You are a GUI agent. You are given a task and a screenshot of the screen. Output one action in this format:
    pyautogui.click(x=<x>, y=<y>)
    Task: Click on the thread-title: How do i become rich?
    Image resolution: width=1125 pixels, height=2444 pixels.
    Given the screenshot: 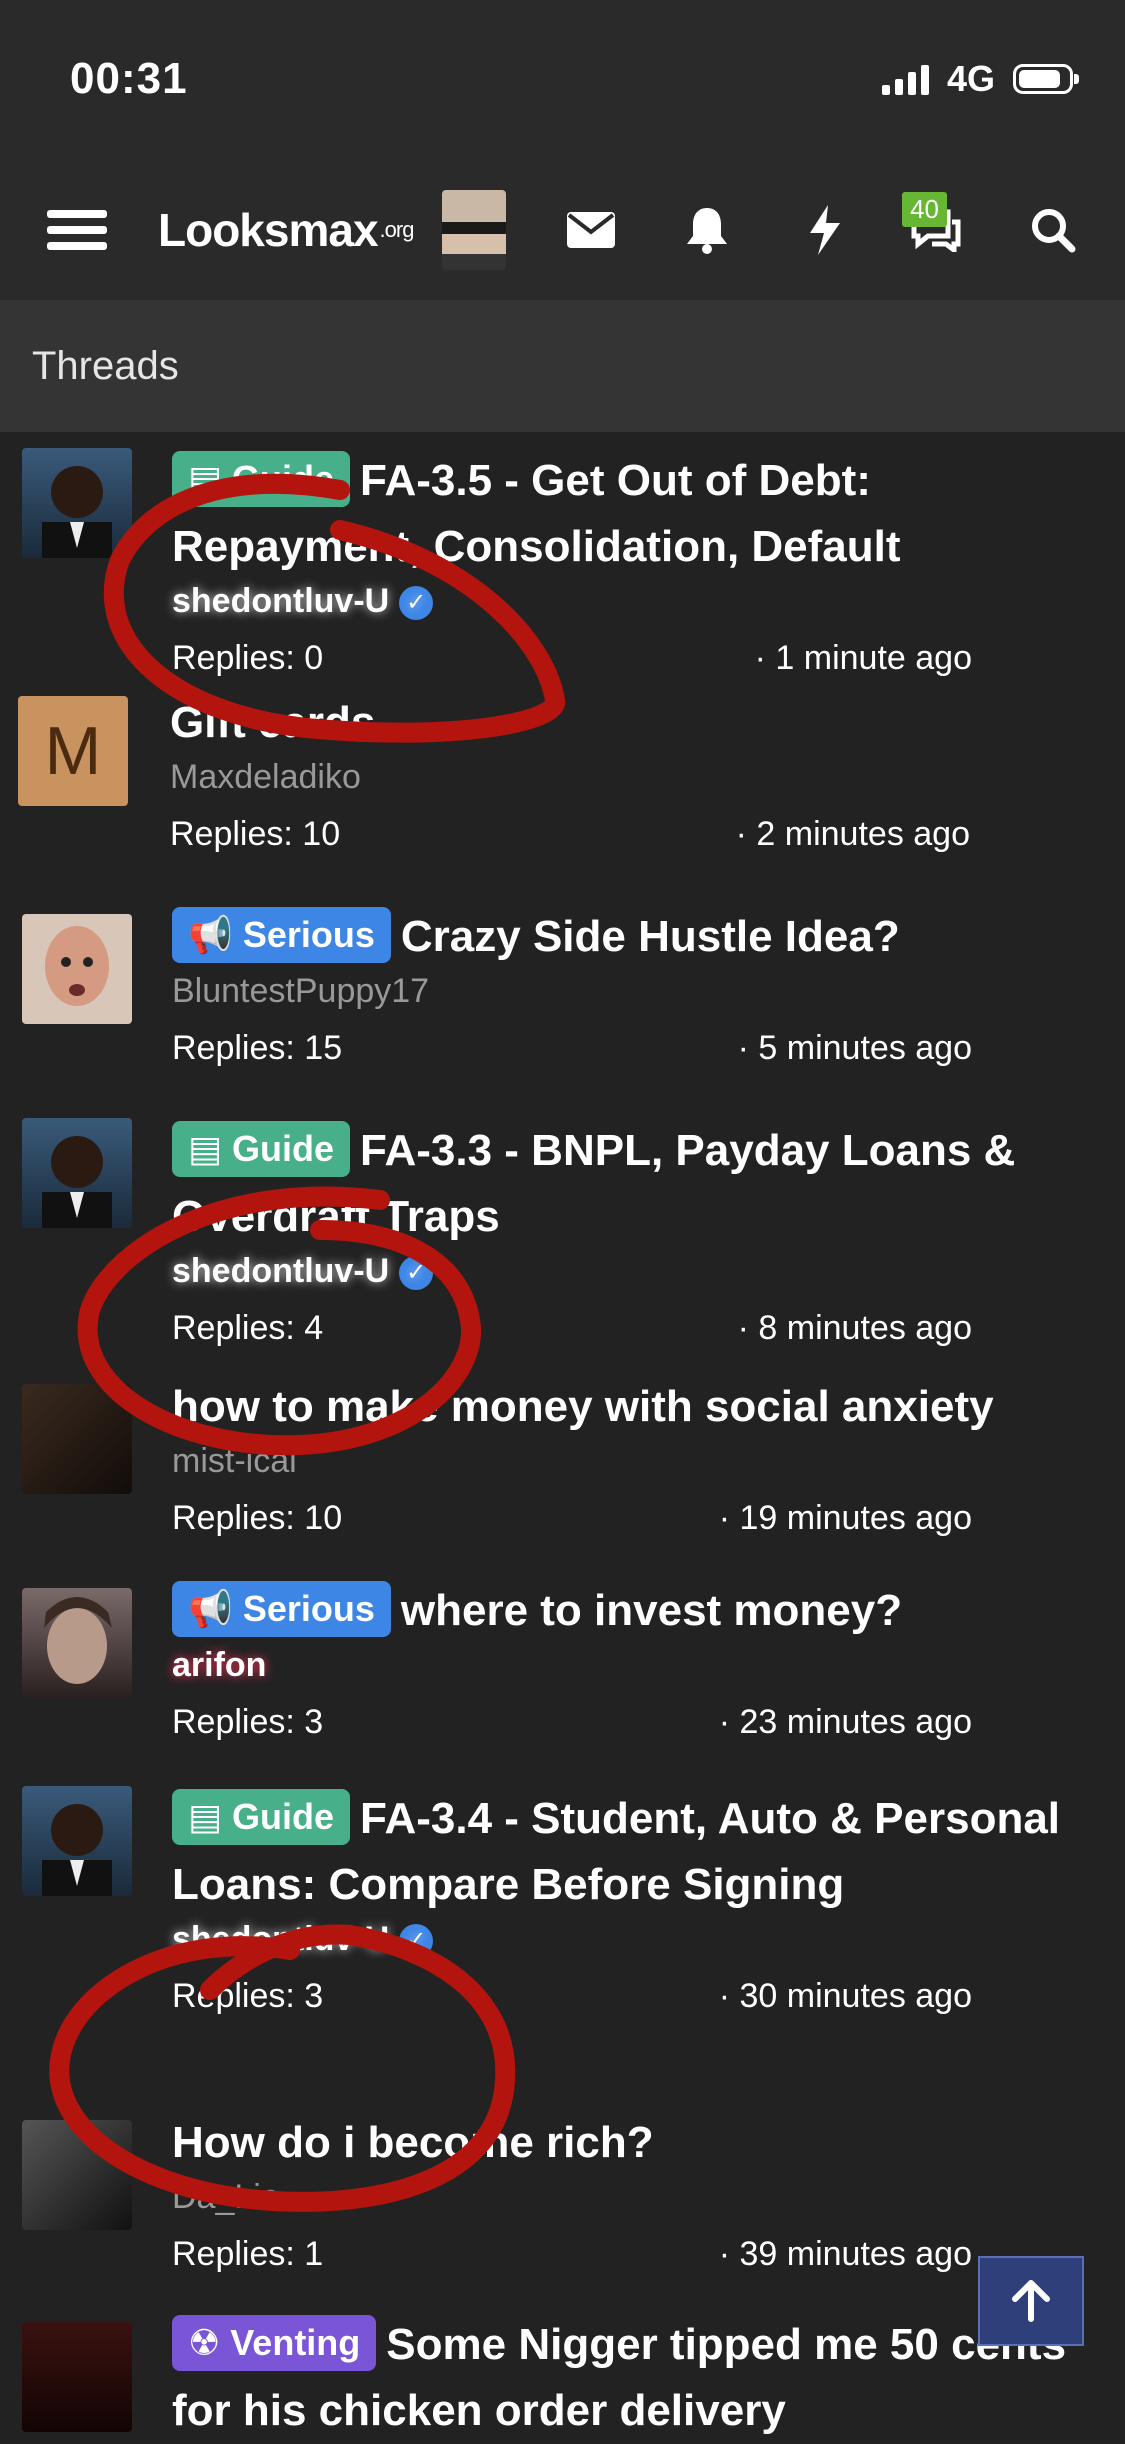 What is the action you would take?
    pyautogui.click(x=634, y=2143)
    